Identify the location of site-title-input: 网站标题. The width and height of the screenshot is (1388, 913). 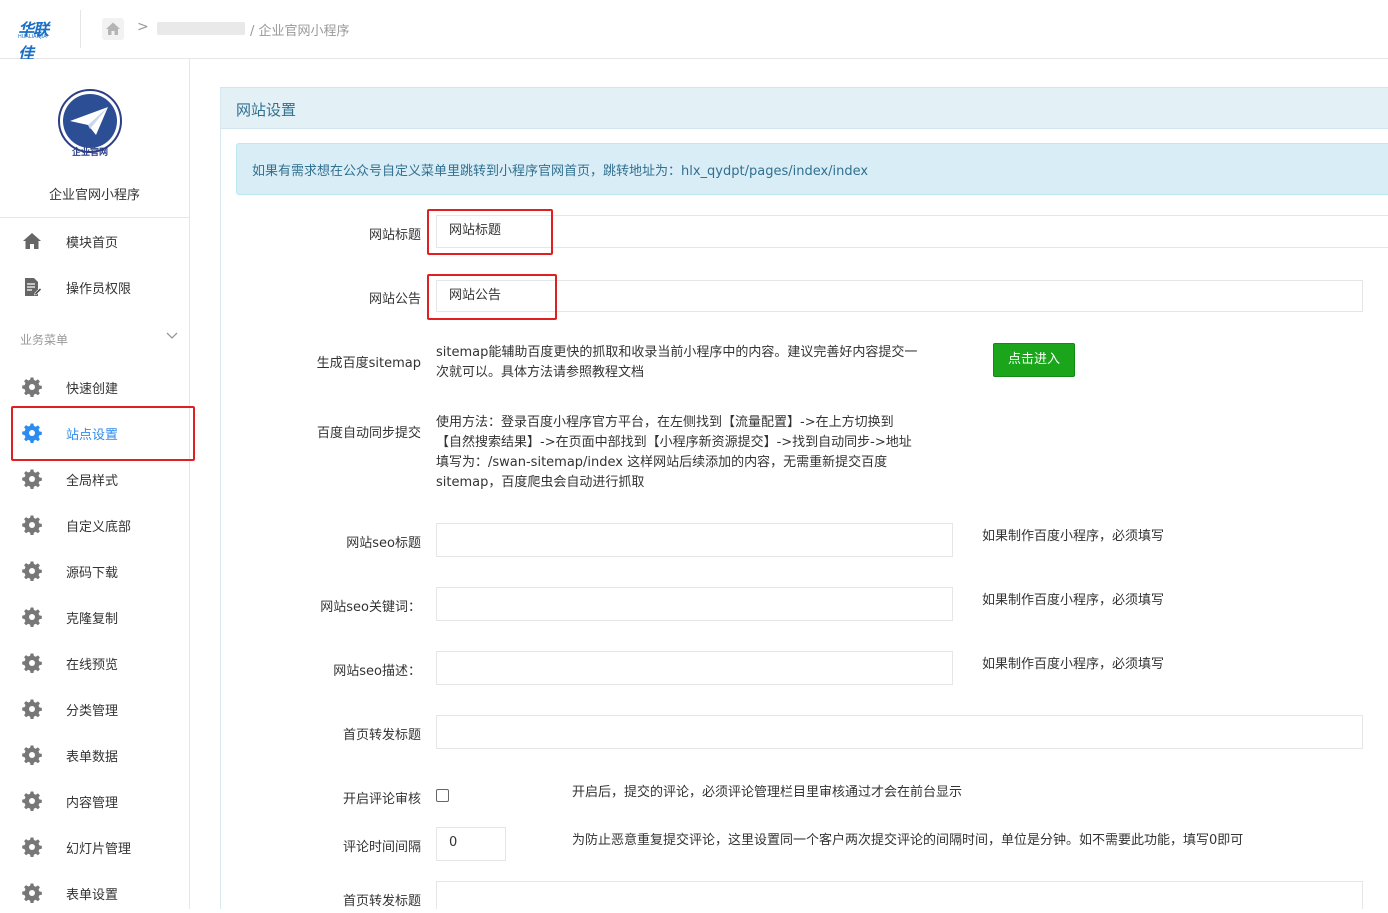
(912, 231).